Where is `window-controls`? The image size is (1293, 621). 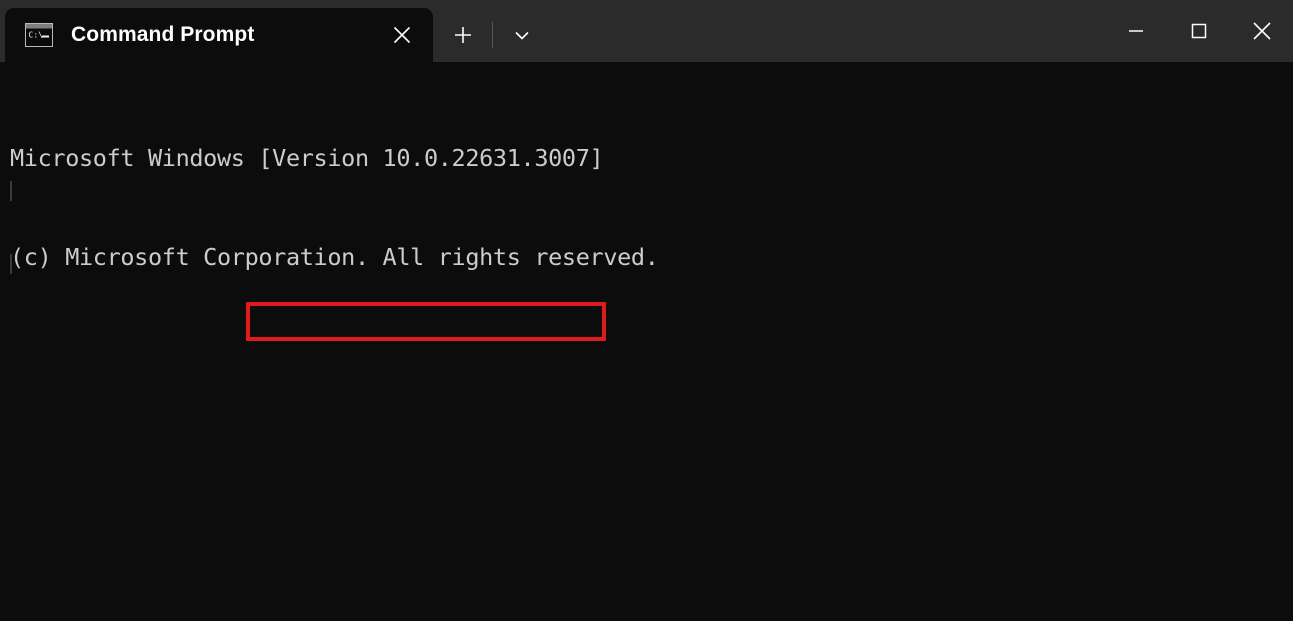 window-controls is located at coordinates (1198, 31).